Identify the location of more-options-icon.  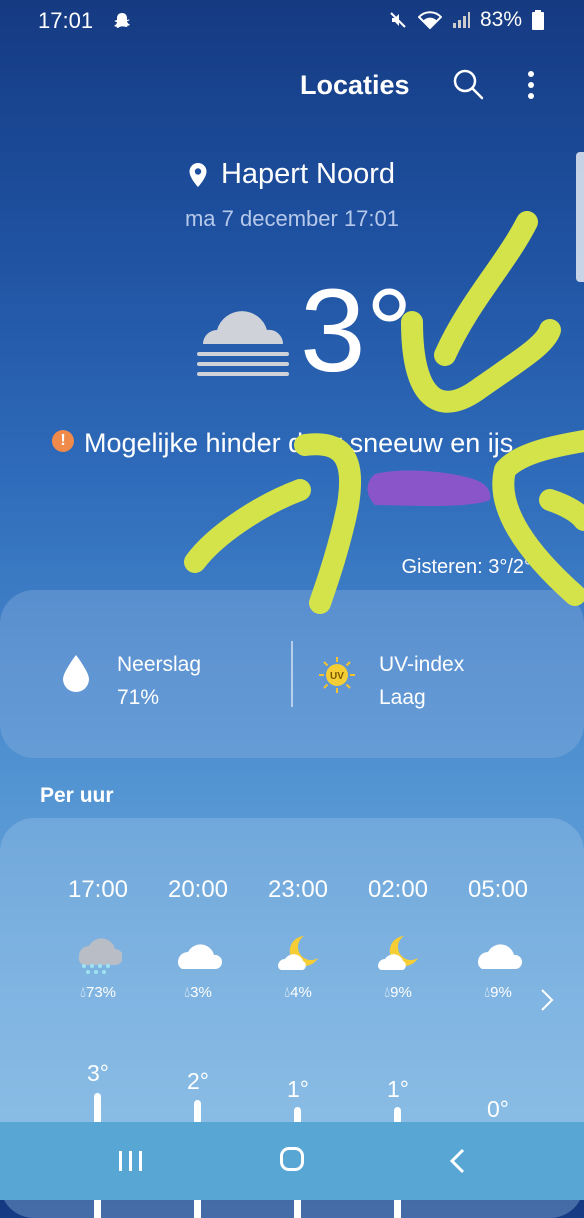
(531, 85).